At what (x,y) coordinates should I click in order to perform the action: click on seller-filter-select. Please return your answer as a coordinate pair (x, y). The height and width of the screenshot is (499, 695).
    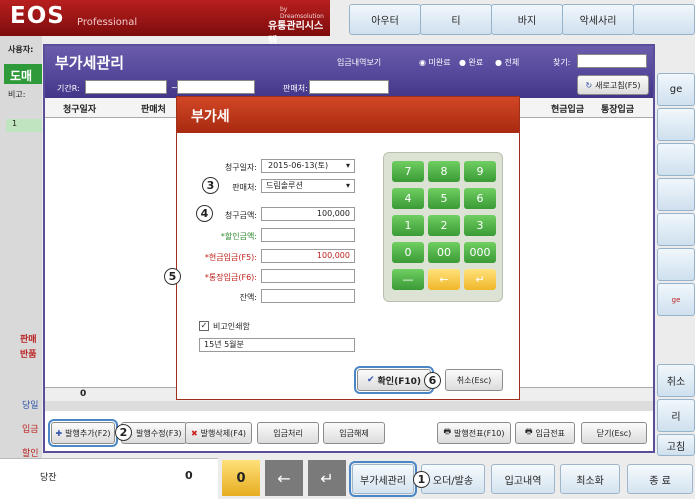
    Looking at the image, I should click on (349, 87).